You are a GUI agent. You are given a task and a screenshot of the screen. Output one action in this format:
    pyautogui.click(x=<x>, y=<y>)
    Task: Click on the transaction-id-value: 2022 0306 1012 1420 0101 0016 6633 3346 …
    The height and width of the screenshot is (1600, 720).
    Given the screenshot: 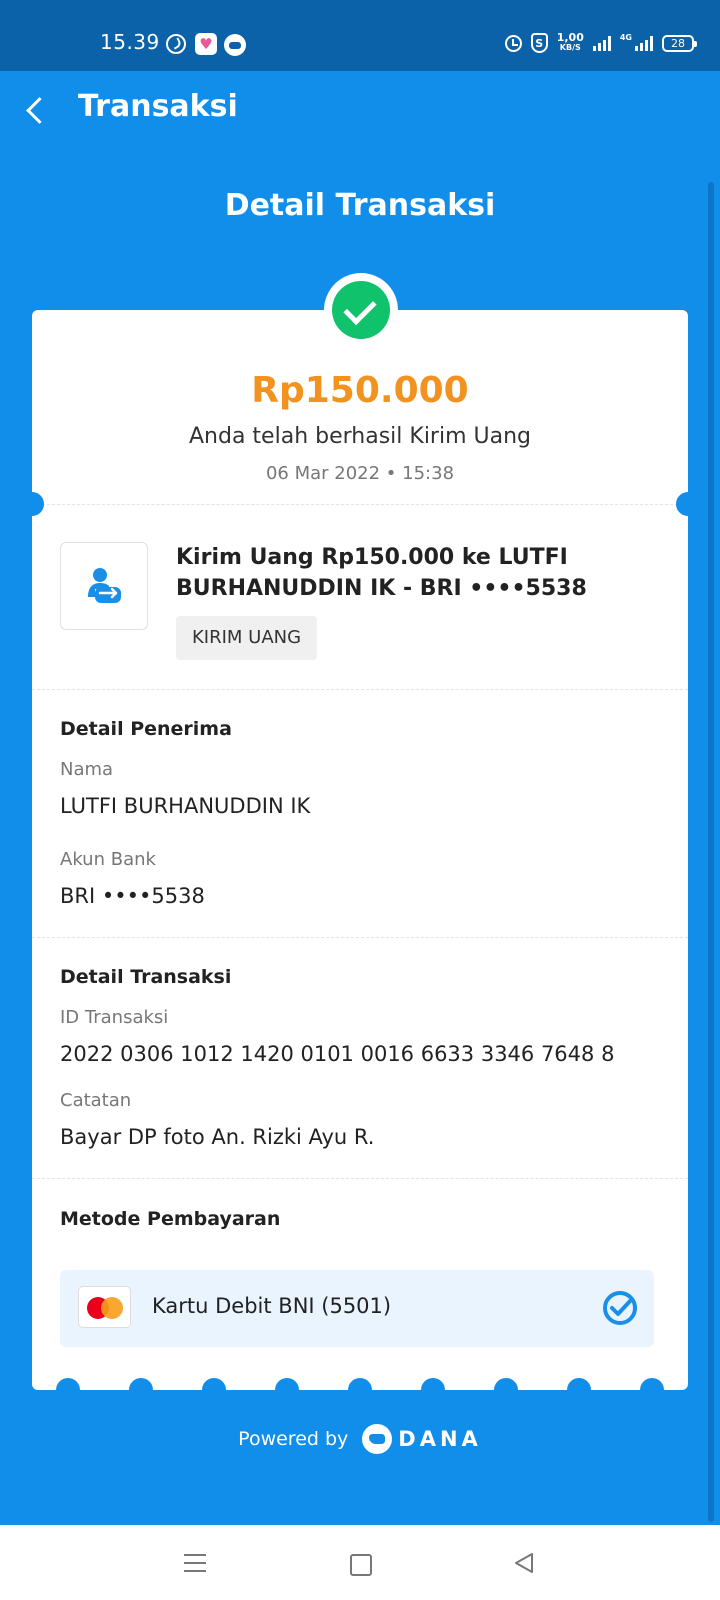 What is the action you would take?
    pyautogui.click(x=337, y=1054)
    